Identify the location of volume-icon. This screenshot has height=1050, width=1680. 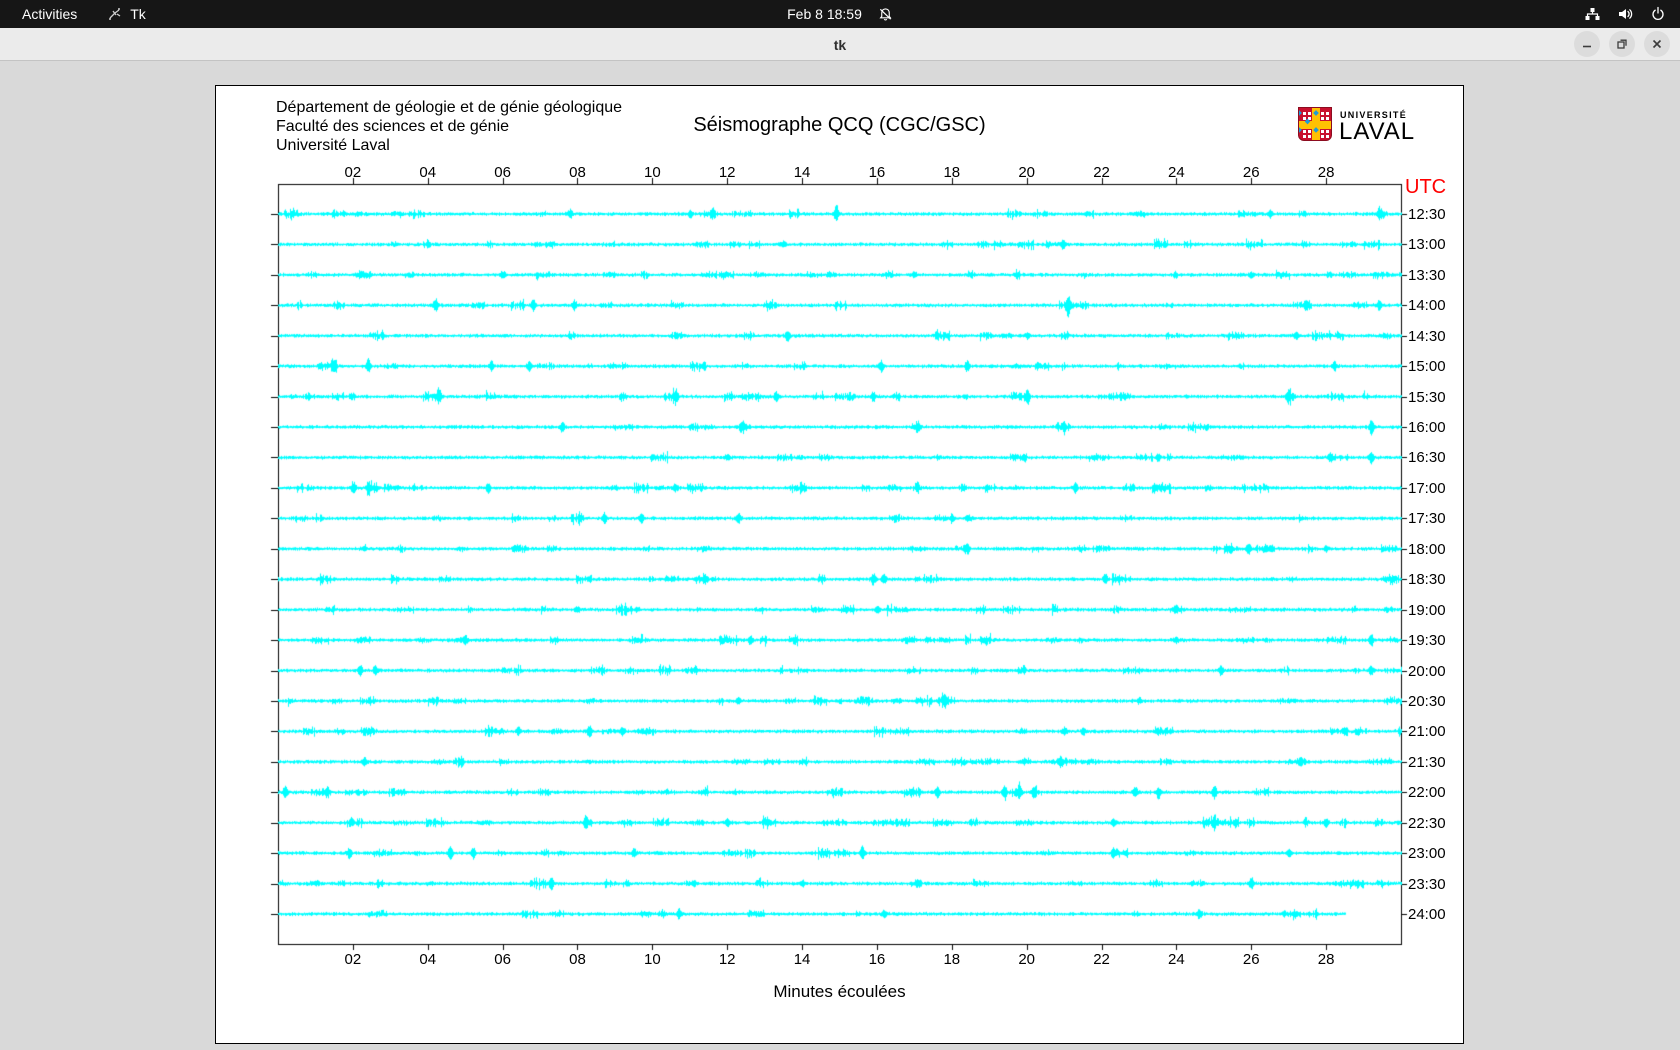
(1626, 14).